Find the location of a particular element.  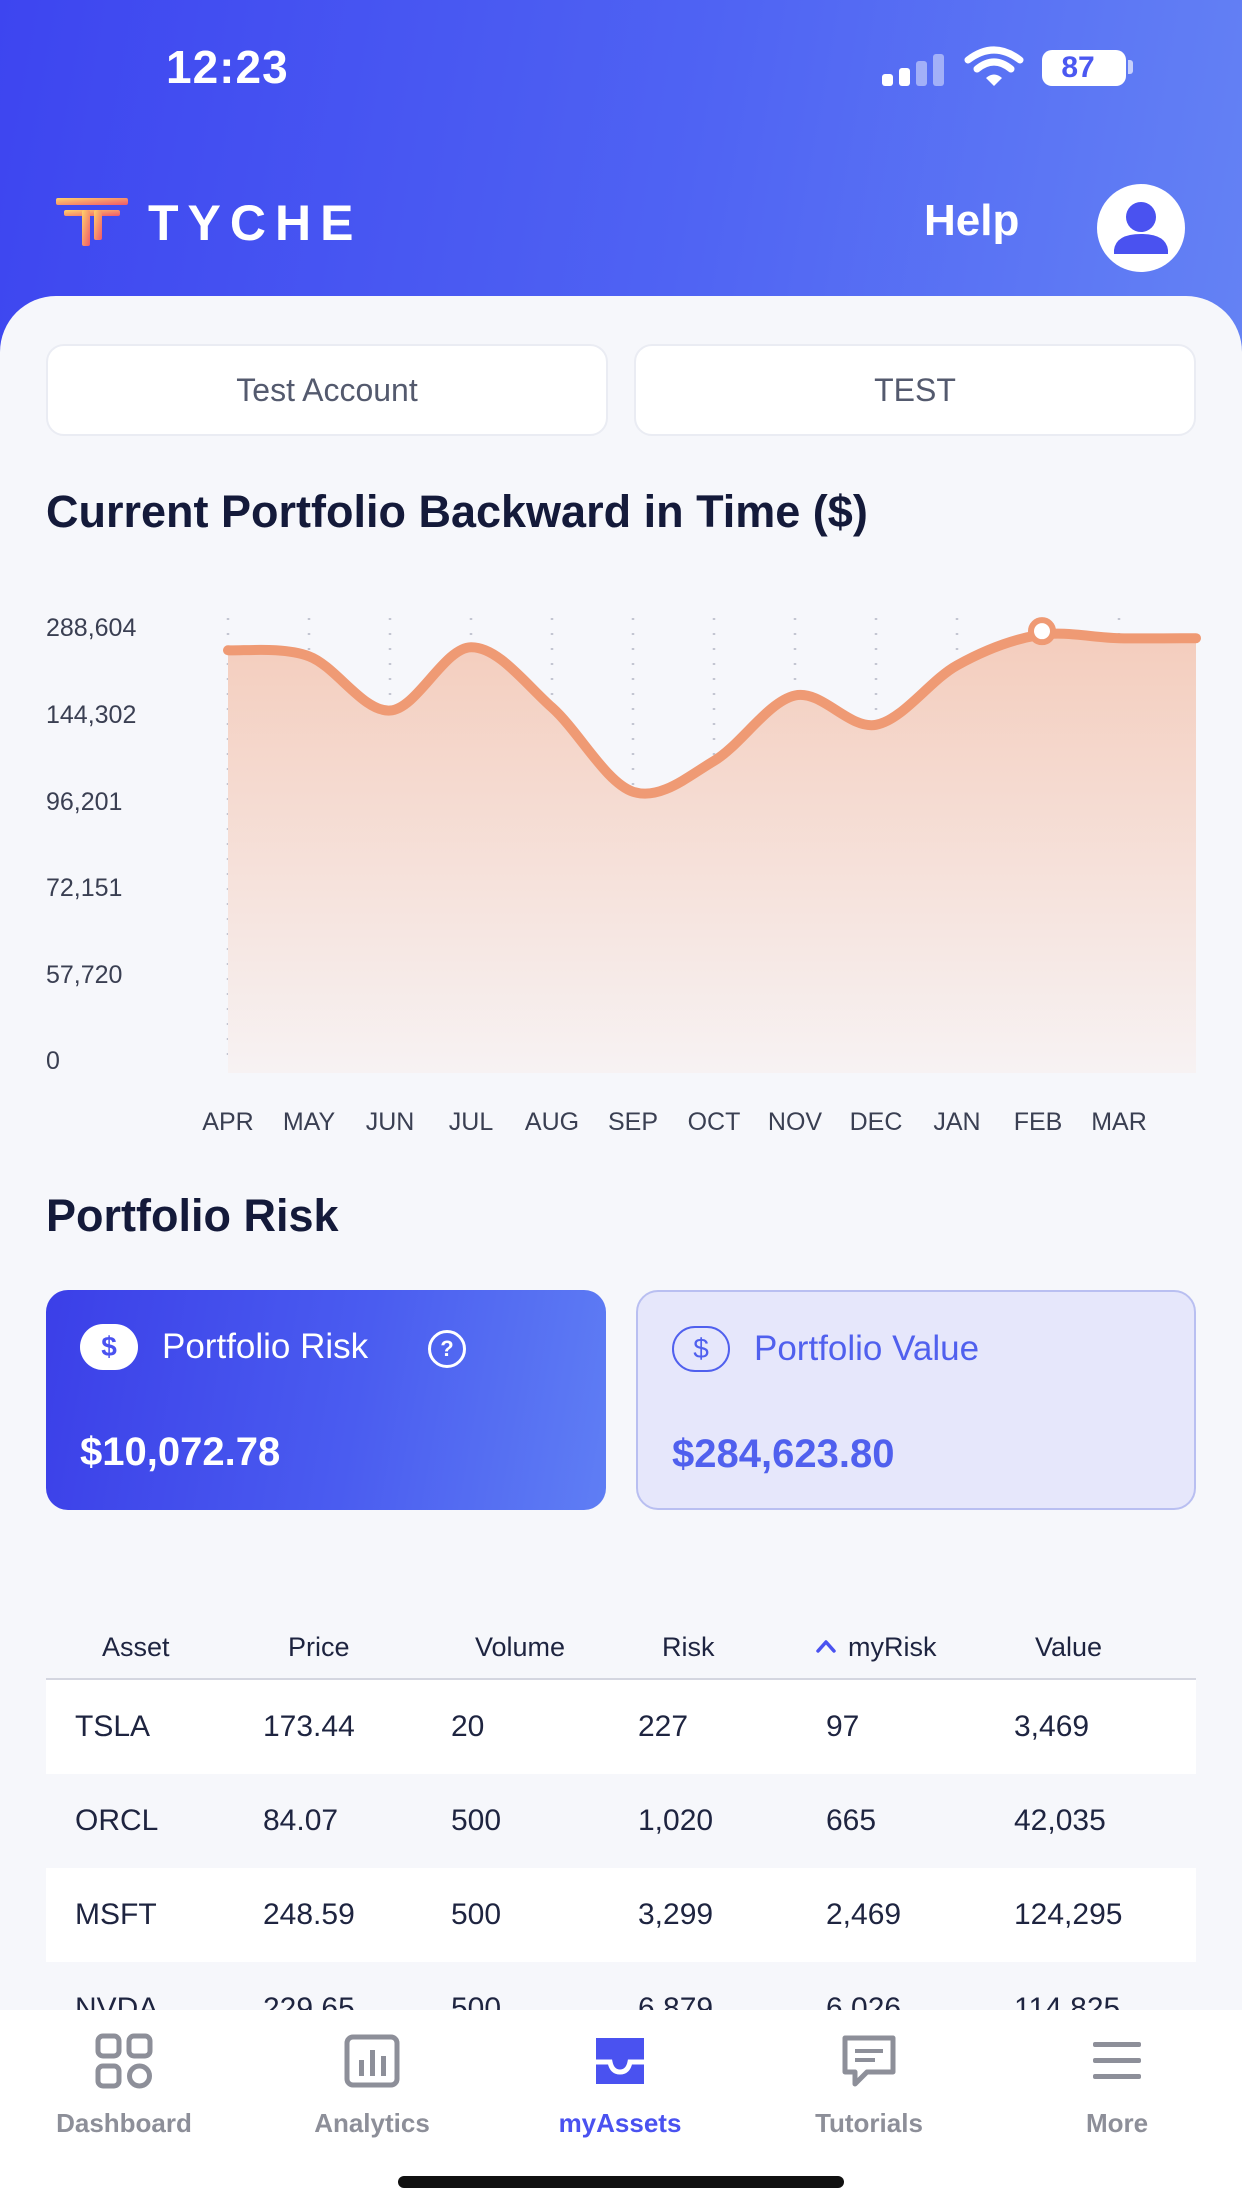

x-tick-label-jan: JAN is located at coordinates (957, 1122).